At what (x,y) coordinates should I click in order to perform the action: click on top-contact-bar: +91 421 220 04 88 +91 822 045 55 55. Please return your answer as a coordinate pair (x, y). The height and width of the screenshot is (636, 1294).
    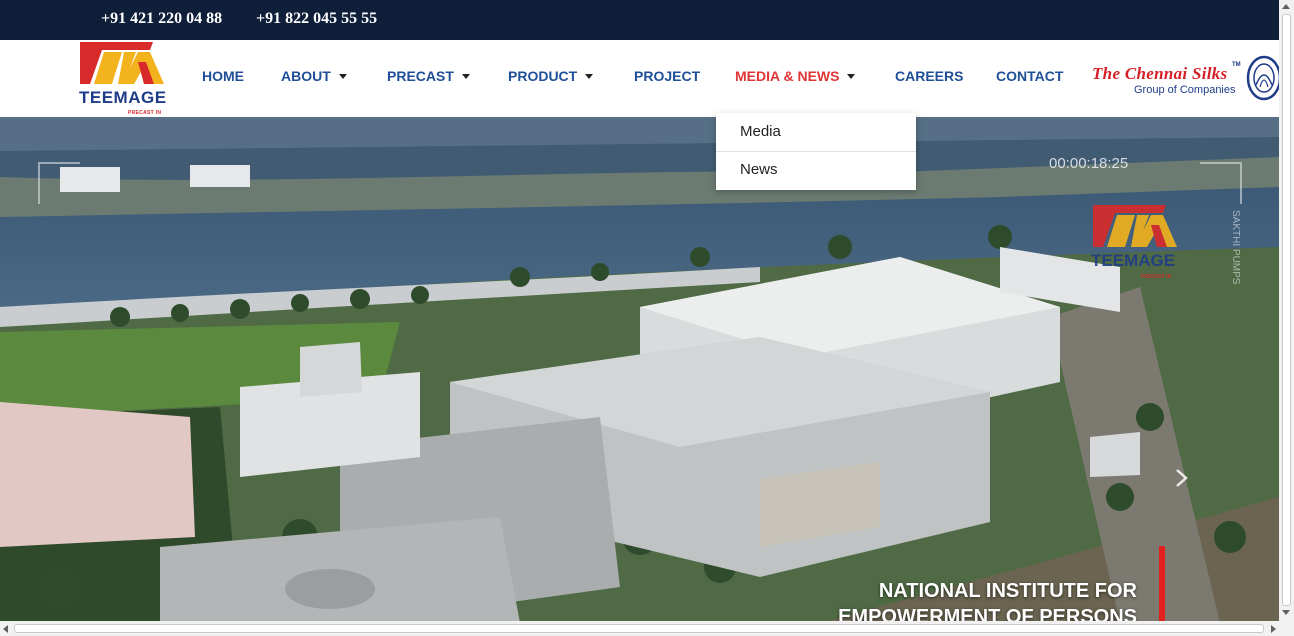
    Looking at the image, I should click on (639, 20).